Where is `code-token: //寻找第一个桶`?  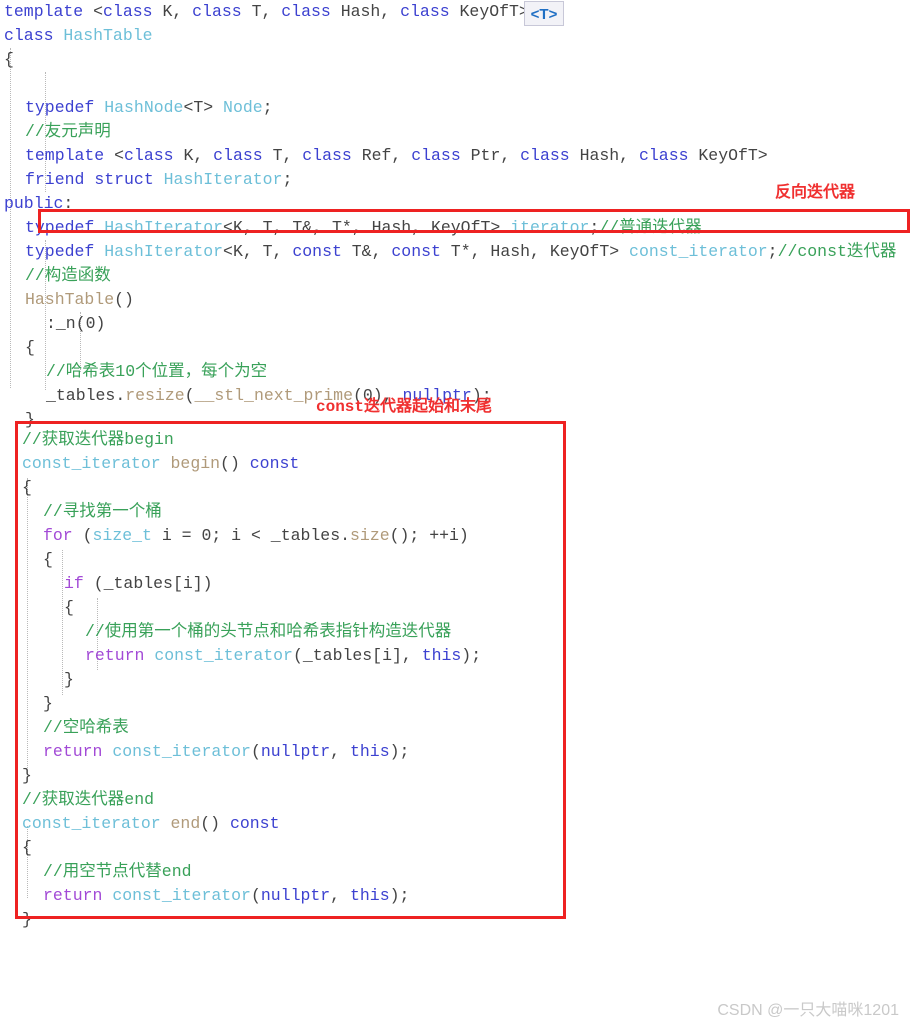
code-token: //寻找第一个桶 is located at coordinates (102, 511).